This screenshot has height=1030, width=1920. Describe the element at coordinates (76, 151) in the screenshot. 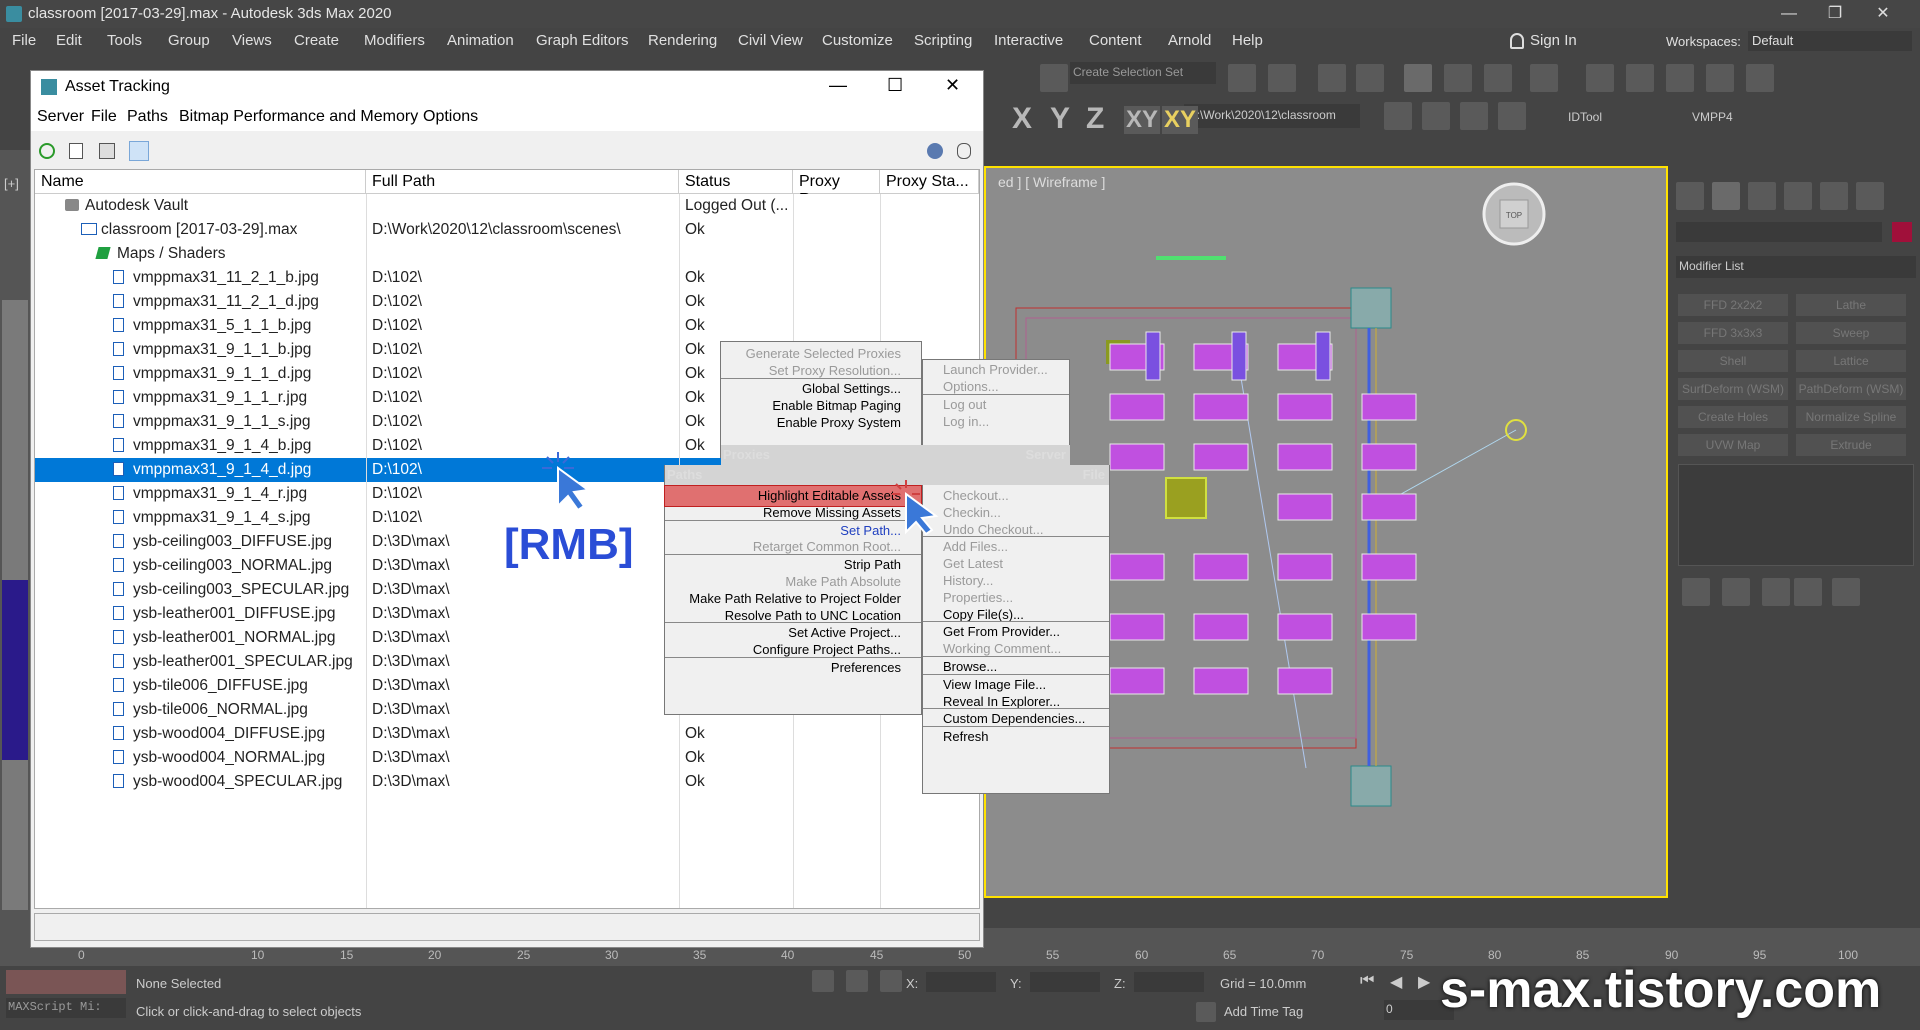

I see `list-view-icon` at that location.